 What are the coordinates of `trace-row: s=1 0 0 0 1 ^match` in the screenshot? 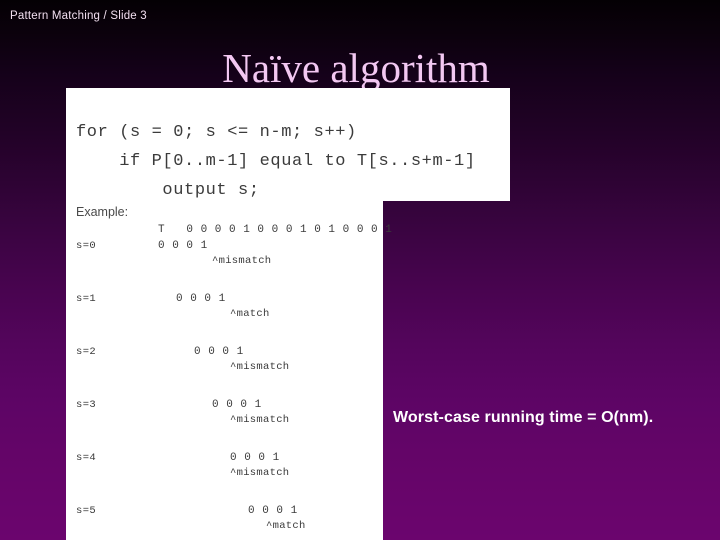 It's located at (224, 303).